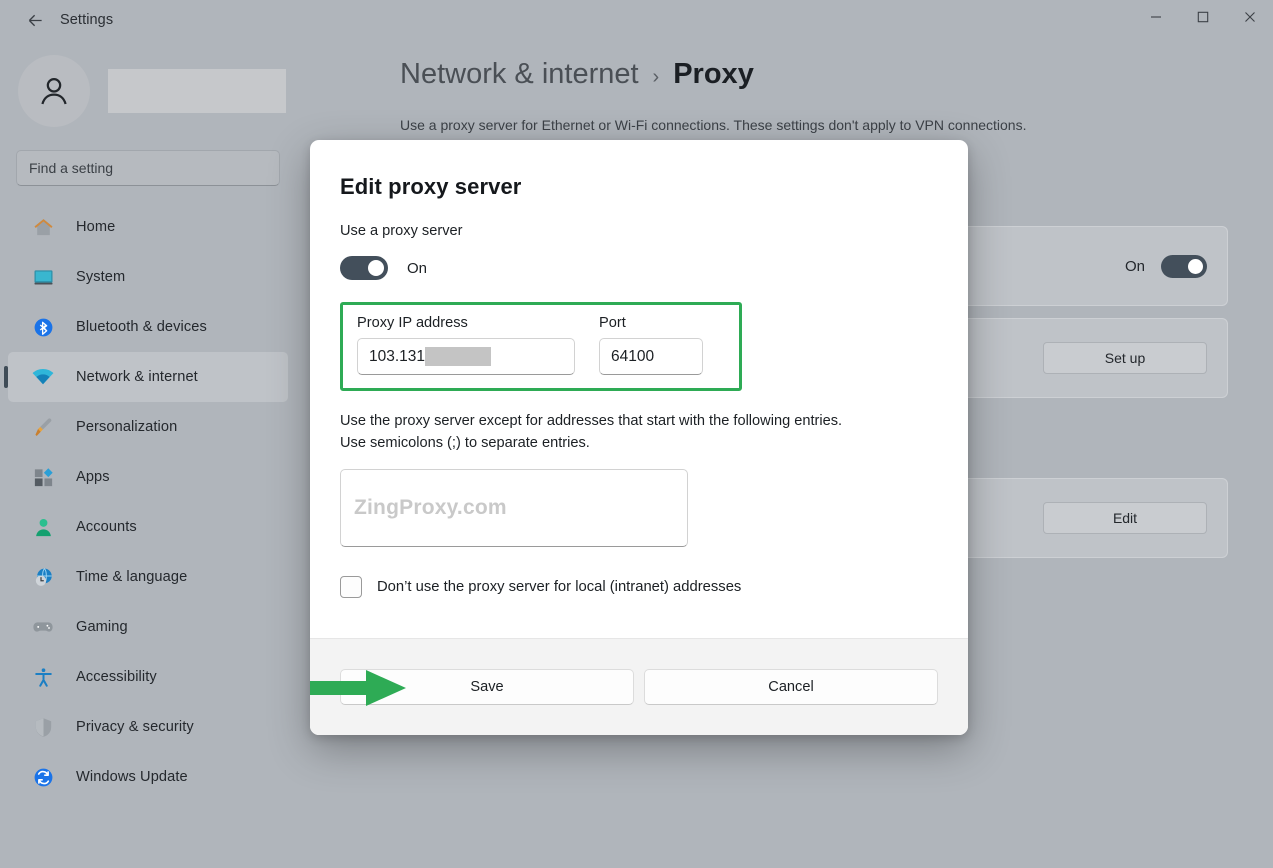 The image size is (1273, 868). I want to click on proxy-port-label: Port, so click(612, 323).